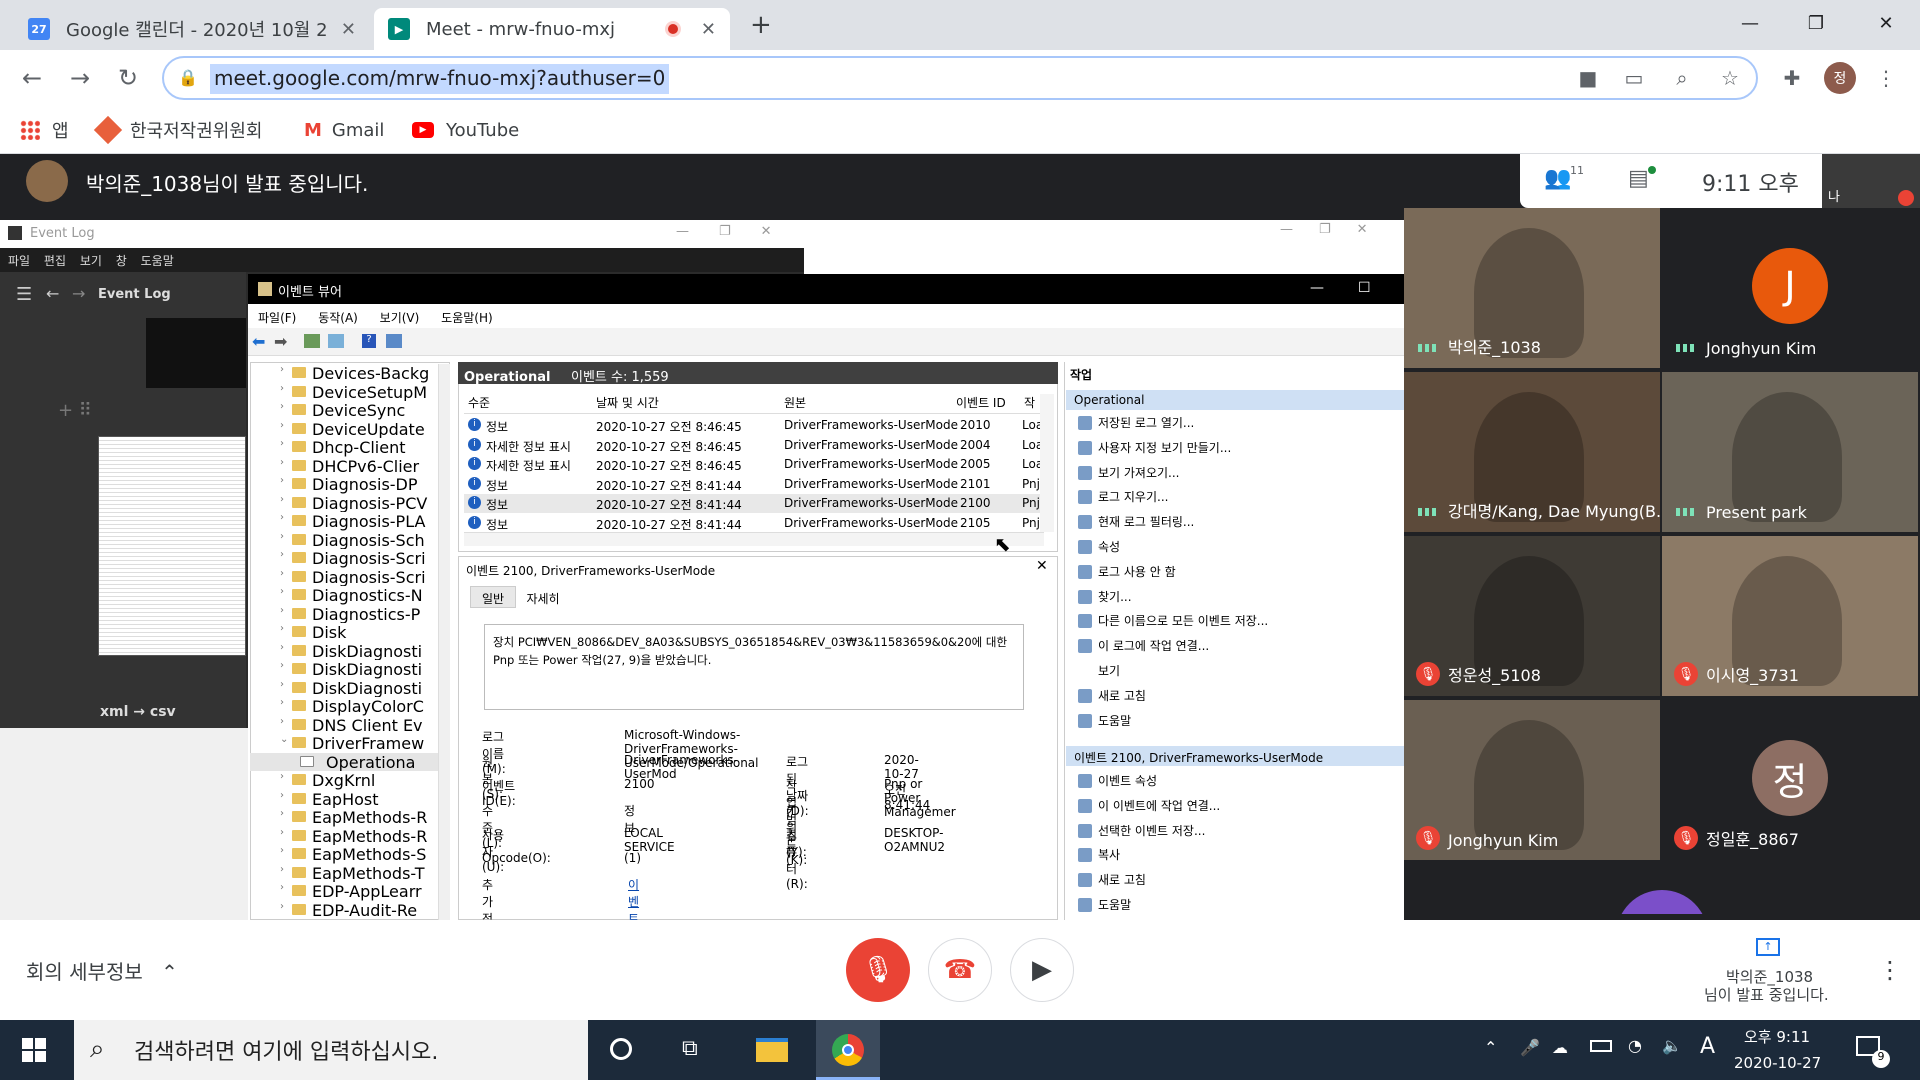 The height and width of the screenshot is (1080, 1920). I want to click on action-item: 복사, so click(1099, 856).